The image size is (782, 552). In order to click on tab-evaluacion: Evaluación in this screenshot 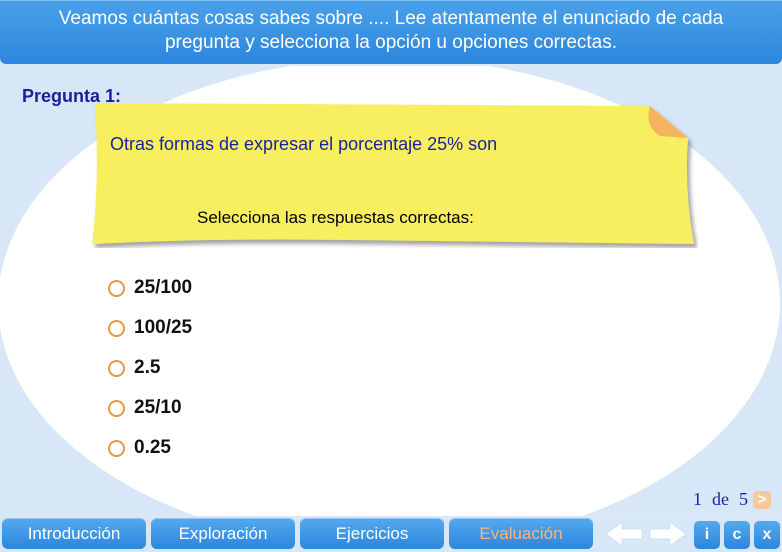, I will do `click(521, 533)`.